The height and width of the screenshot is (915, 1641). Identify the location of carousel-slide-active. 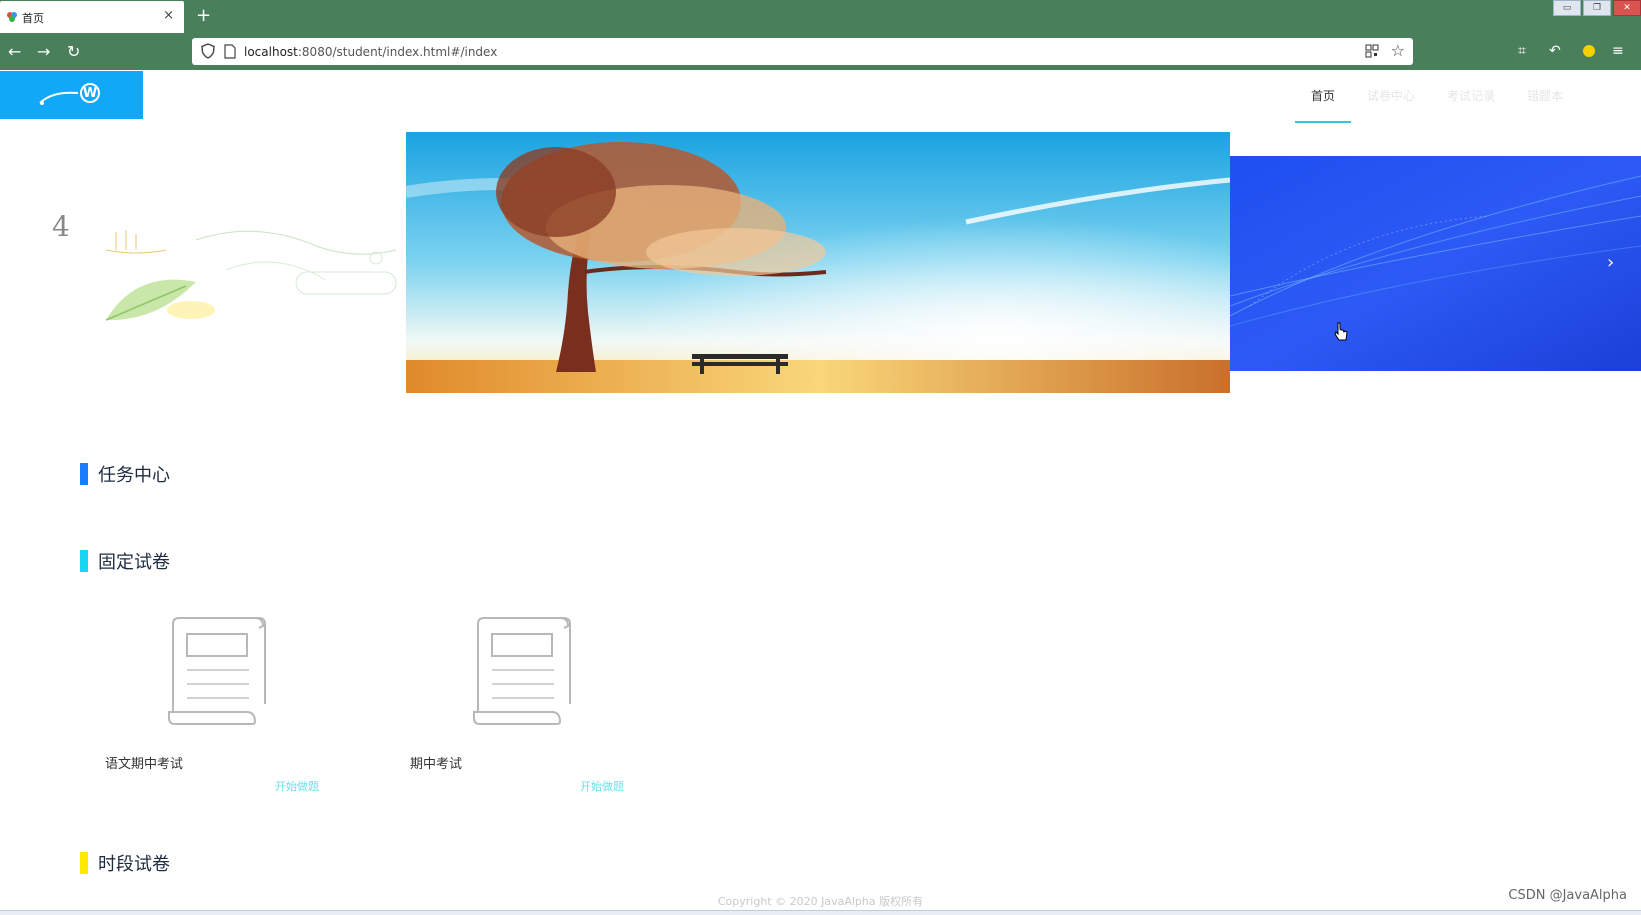
(818, 262).